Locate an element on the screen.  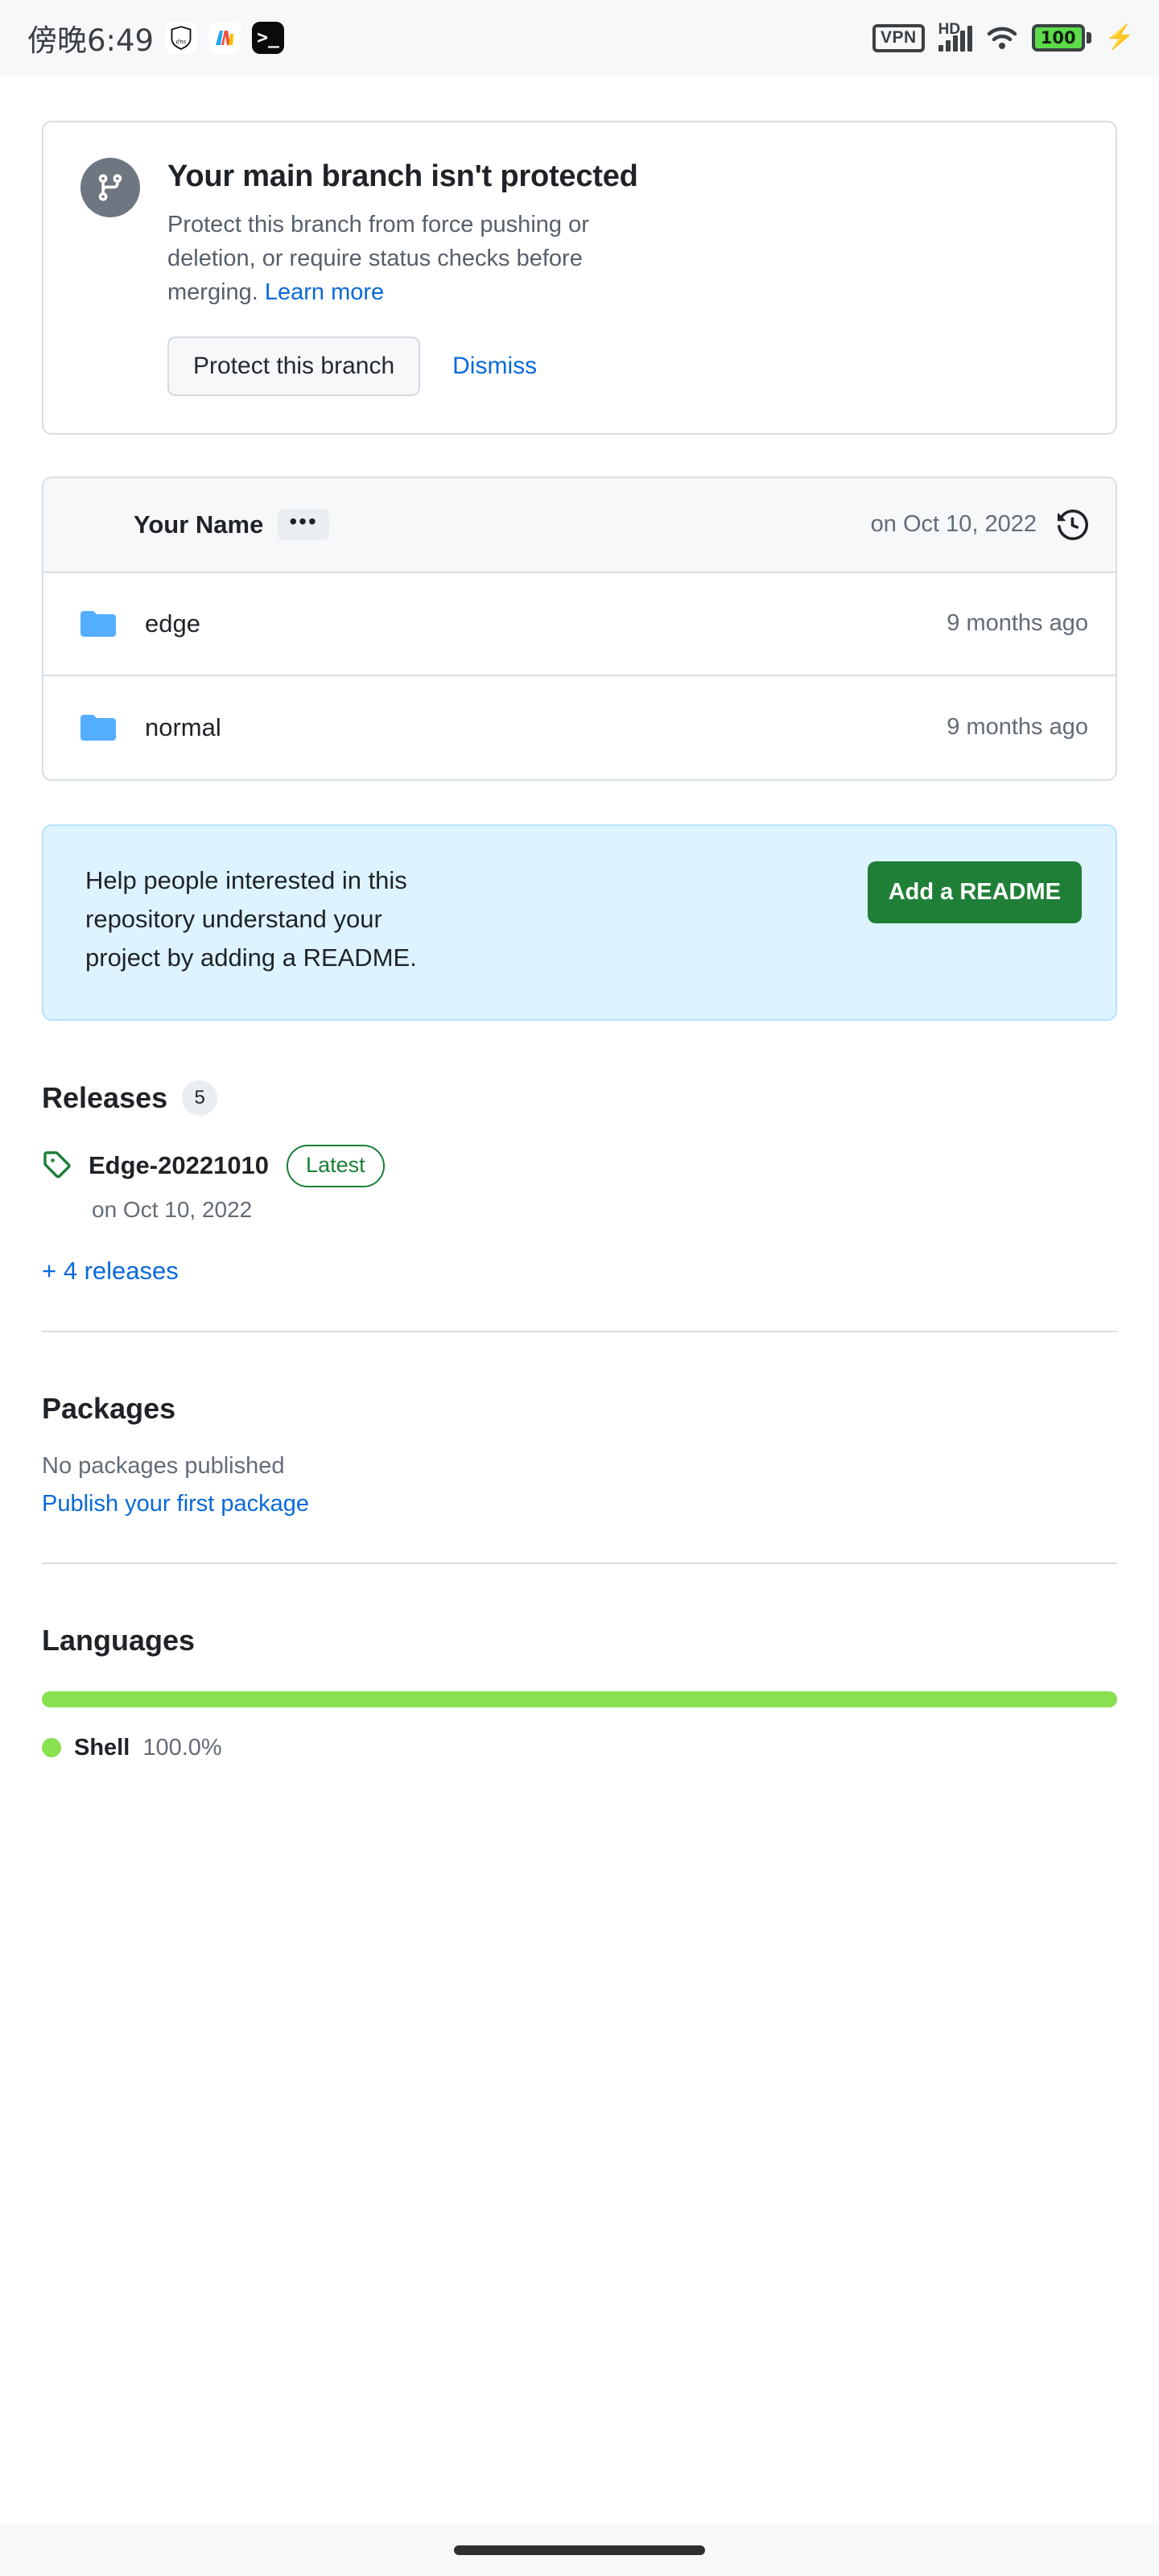
status-bar: 傍晚6:49 dns >_ VPN HD 100 ⚡ is located at coordinates (579, 38).